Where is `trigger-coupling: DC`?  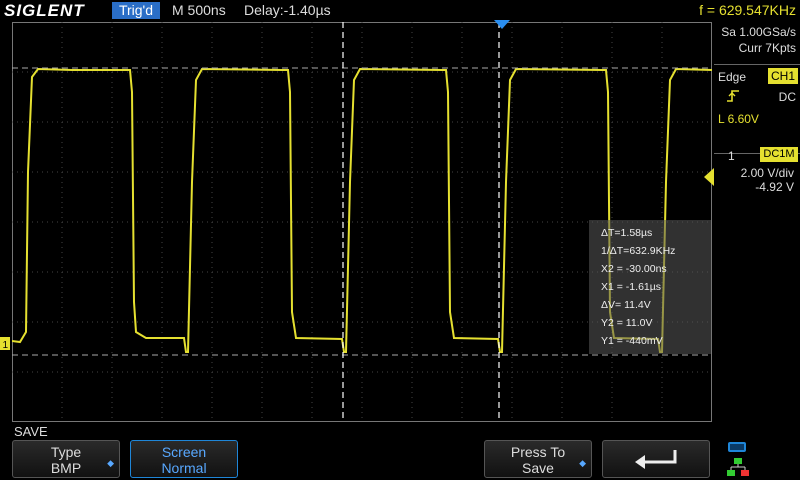
trigger-coupling: DC is located at coordinates (787, 97).